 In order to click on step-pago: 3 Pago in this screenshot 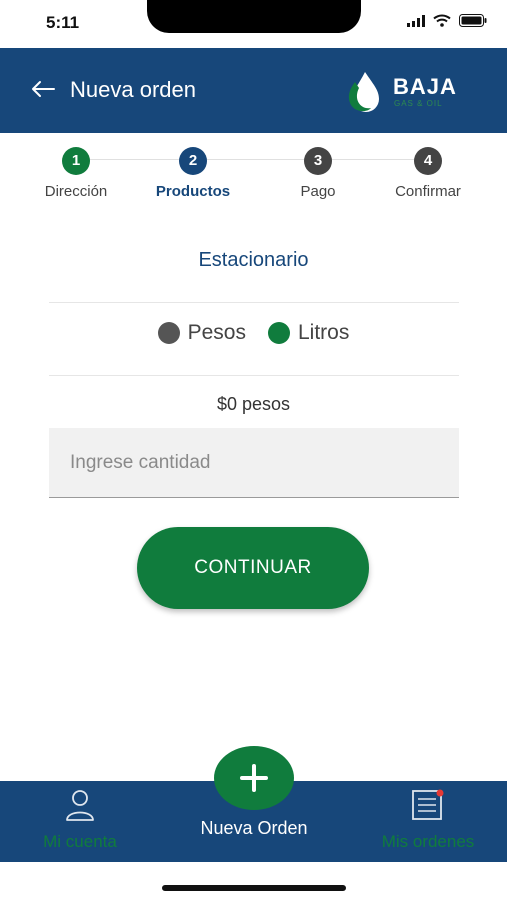, I will do `click(318, 173)`.